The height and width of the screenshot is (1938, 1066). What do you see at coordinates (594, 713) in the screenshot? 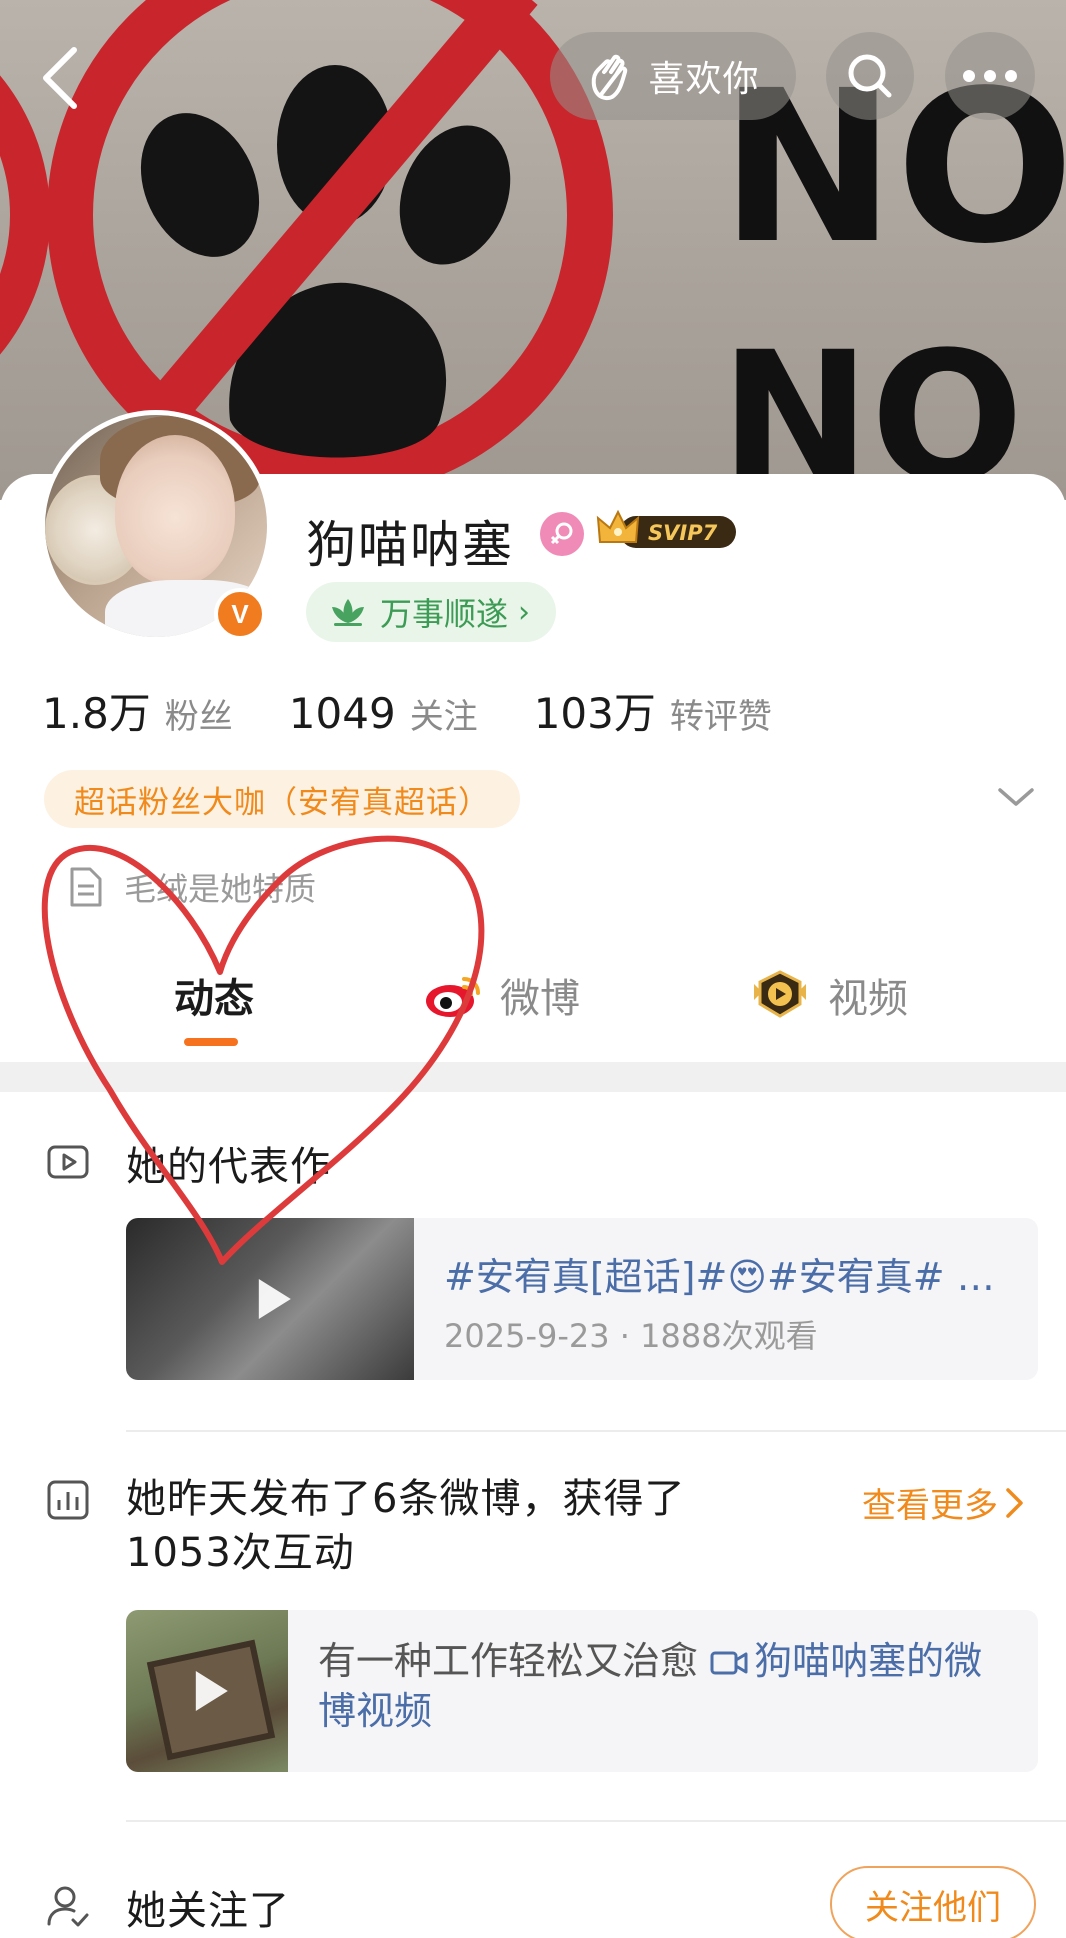
I see `interactions-count: 103万` at bounding box center [594, 713].